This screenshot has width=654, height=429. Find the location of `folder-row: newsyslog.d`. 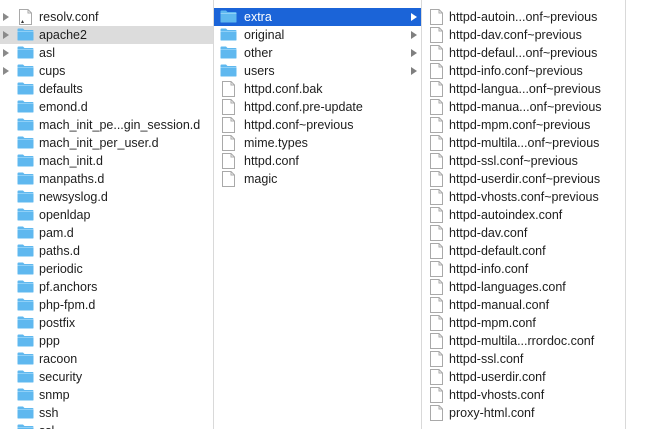

folder-row: newsyslog.d is located at coordinates (106, 197).